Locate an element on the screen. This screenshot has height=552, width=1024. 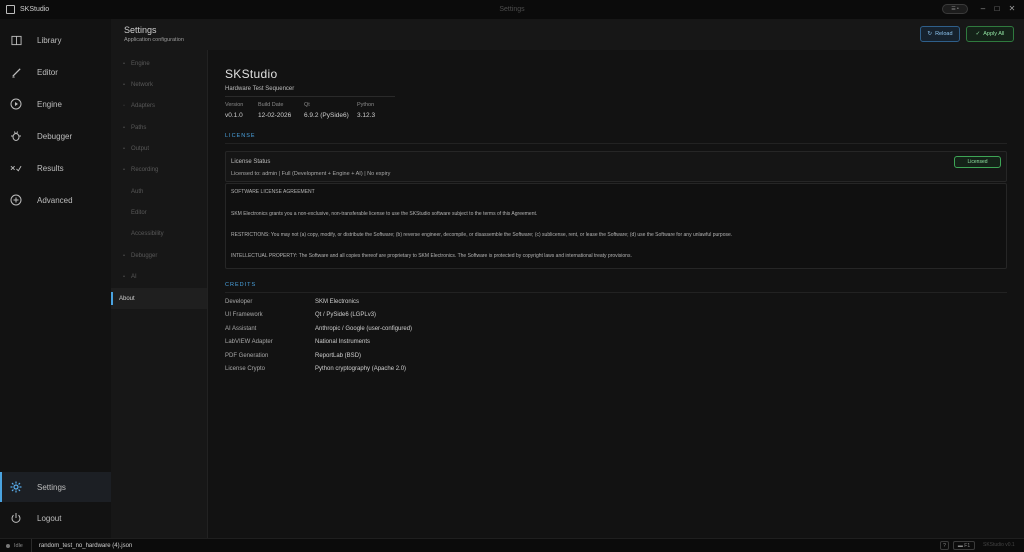
credit-key: PDF Generation is located at coordinates (247, 356).